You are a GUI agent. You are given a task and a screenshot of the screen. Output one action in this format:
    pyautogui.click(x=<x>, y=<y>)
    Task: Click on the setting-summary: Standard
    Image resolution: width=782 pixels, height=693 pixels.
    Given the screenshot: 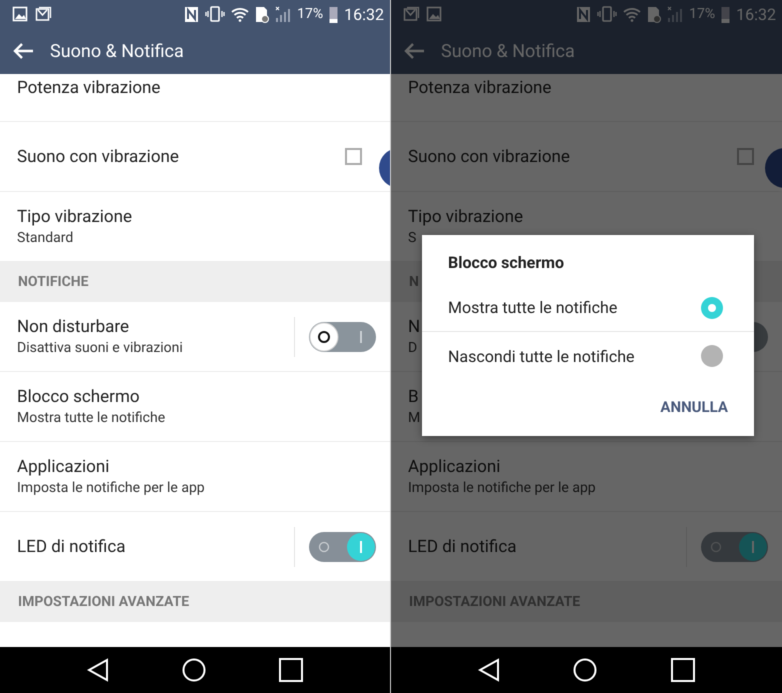 What is the action you would take?
    pyautogui.click(x=45, y=238)
    